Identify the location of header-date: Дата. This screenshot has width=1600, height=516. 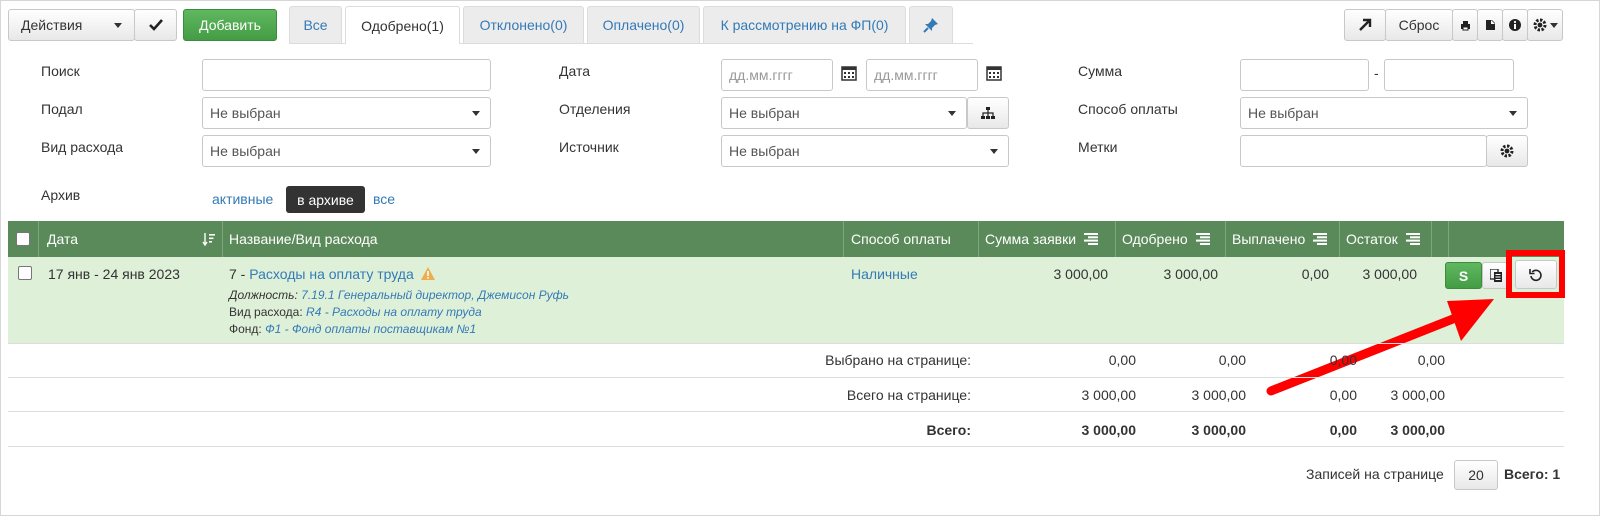
(131, 239).